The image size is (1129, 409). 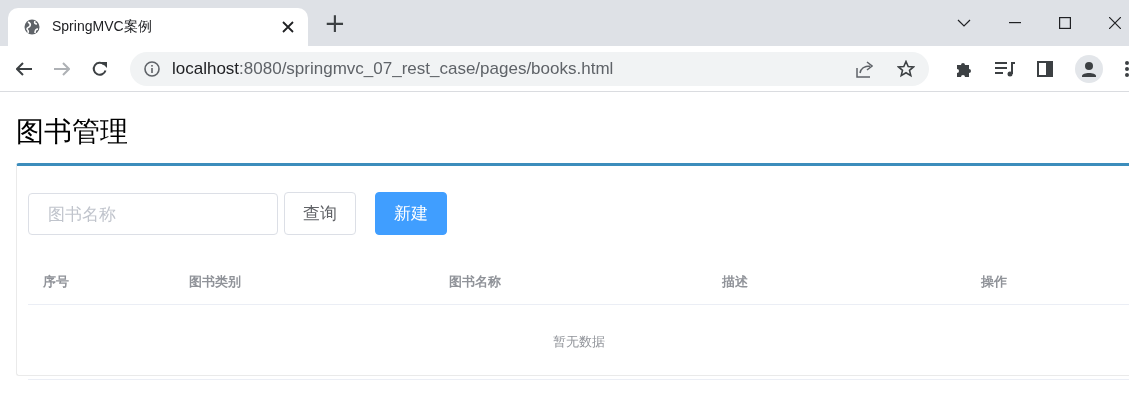 What do you see at coordinates (1127, 68) in the screenshot?
I see `more-menu-icon` at bounding box center [1127, 68].